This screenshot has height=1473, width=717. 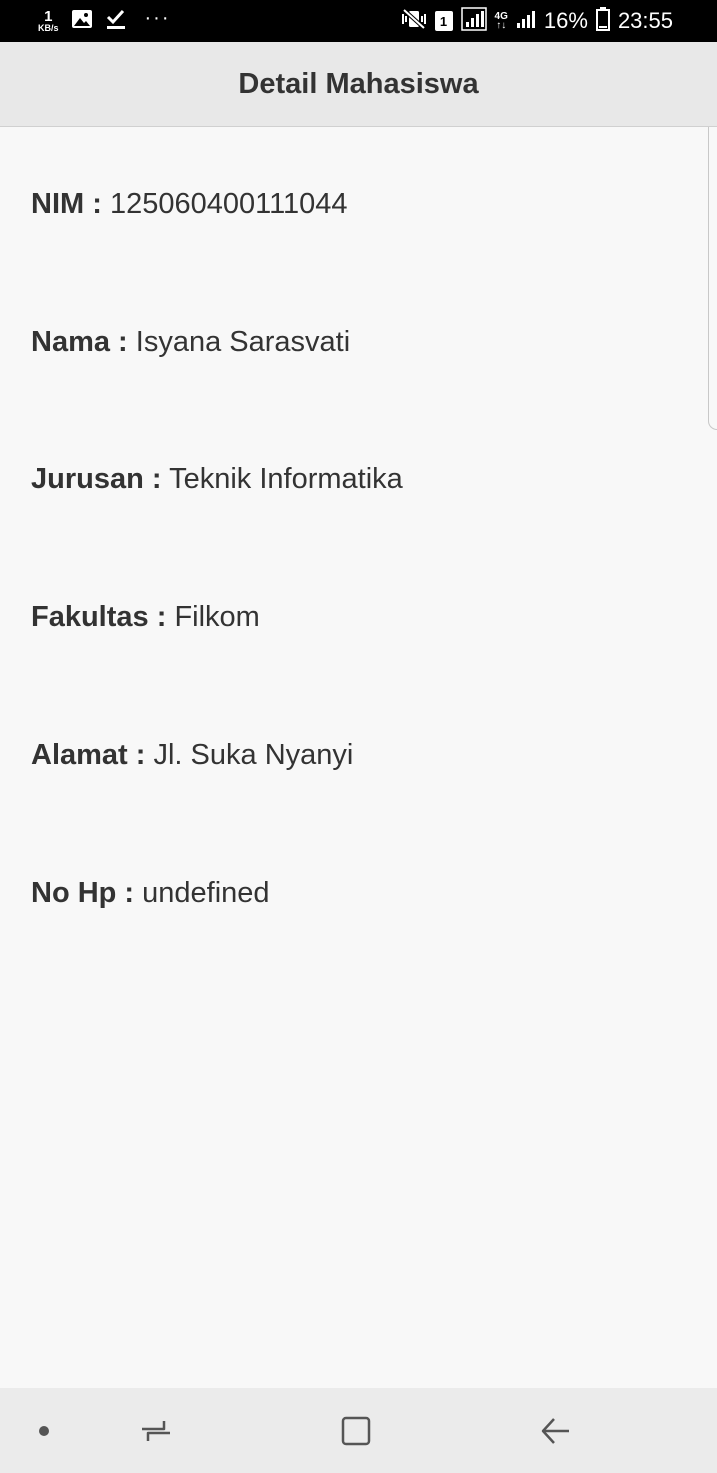 I want to click on detail-row-nohp: No Hp : undefined, so click(x=150, y=893).